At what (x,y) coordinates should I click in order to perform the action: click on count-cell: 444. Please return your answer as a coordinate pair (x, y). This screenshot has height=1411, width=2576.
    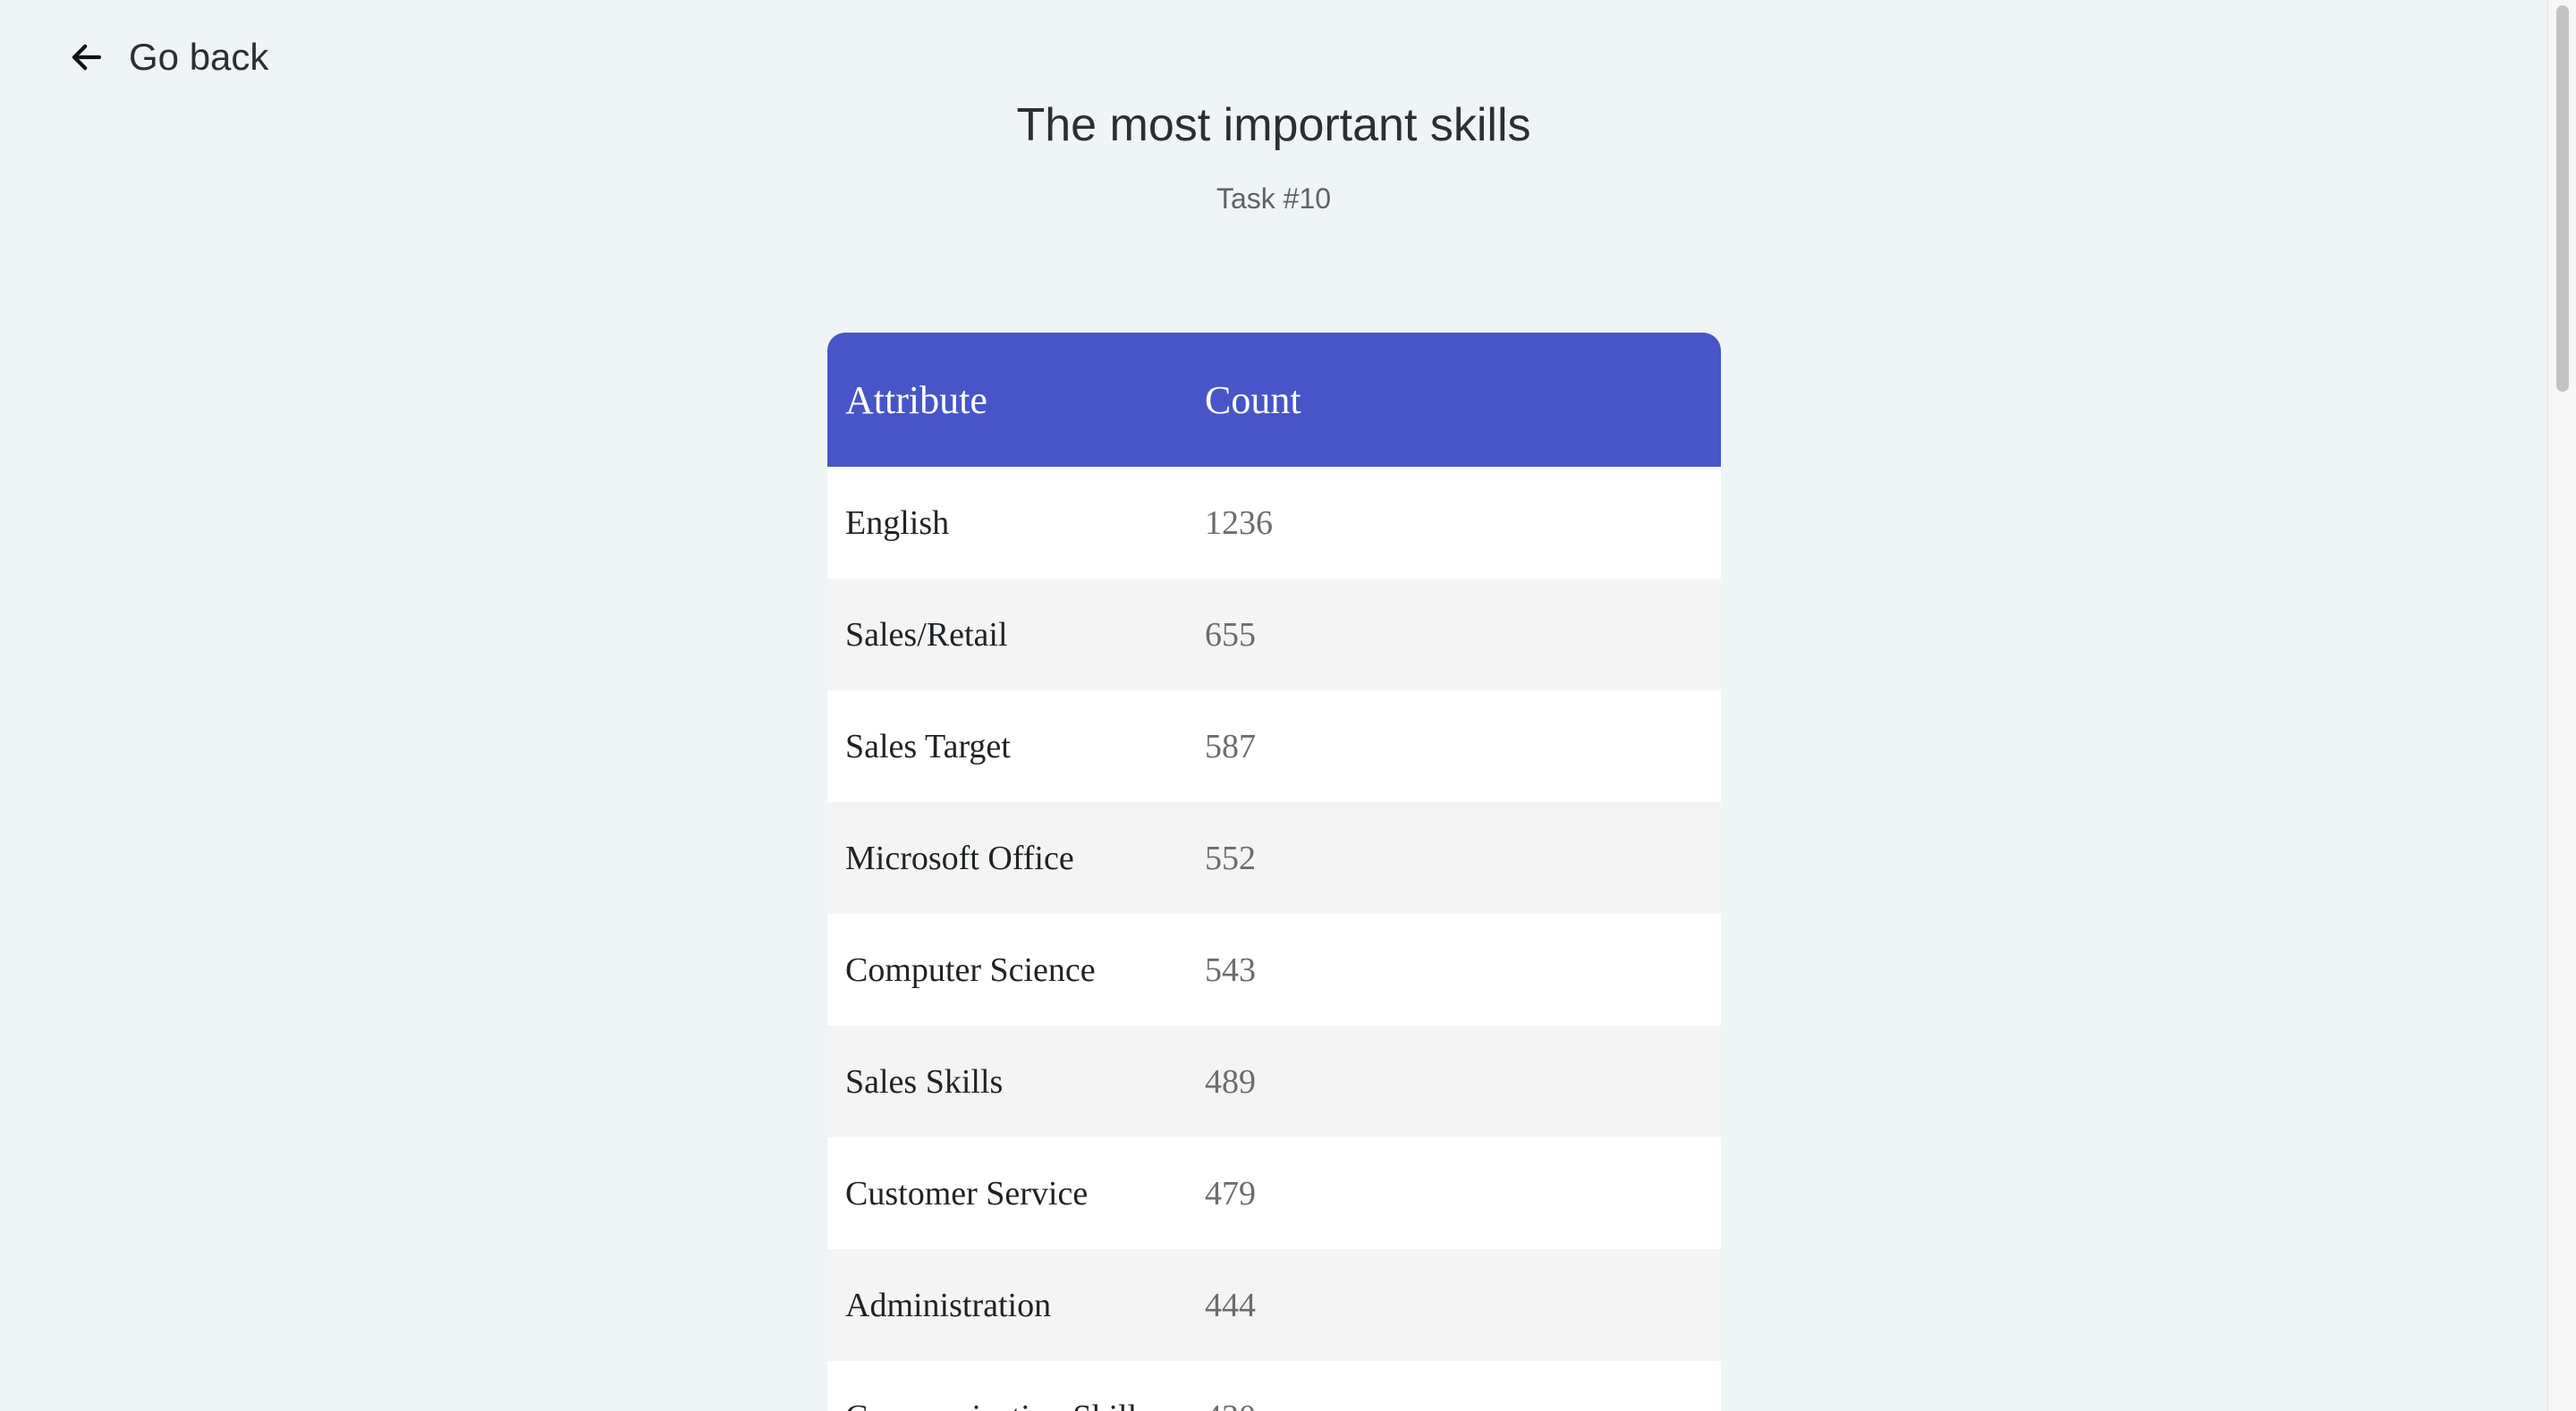
    Looking at the image, I should click on (1230, 1305).